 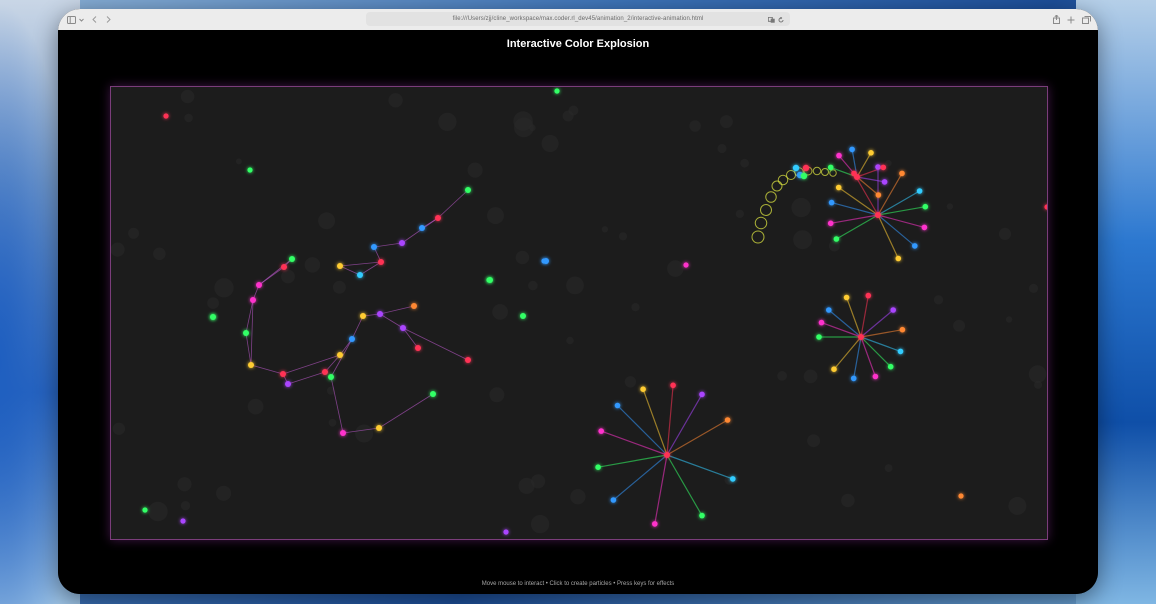 What do you see at coordinates (1056, 19) in the screenshot?
I see `share-icon` at bounding box center [1056, 19].